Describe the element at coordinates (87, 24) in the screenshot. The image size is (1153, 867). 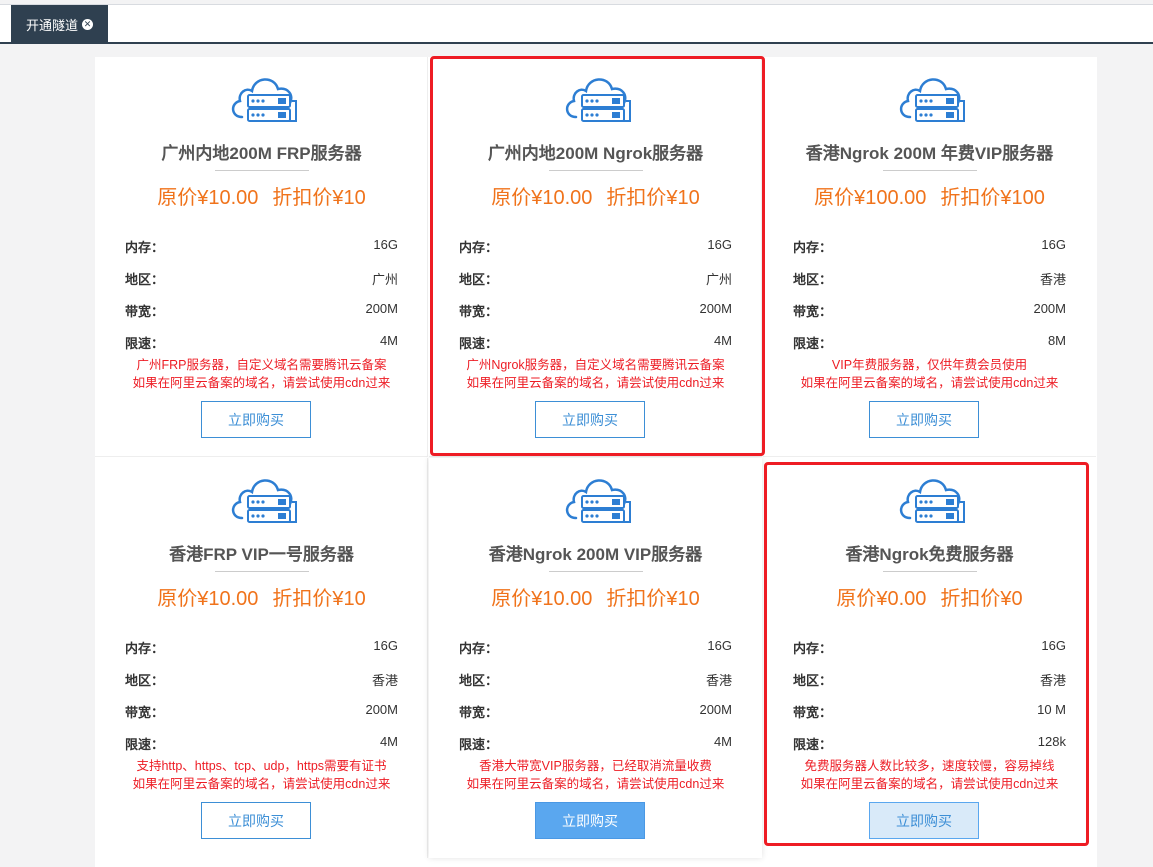
I see `close-icon: ✕` at that location.